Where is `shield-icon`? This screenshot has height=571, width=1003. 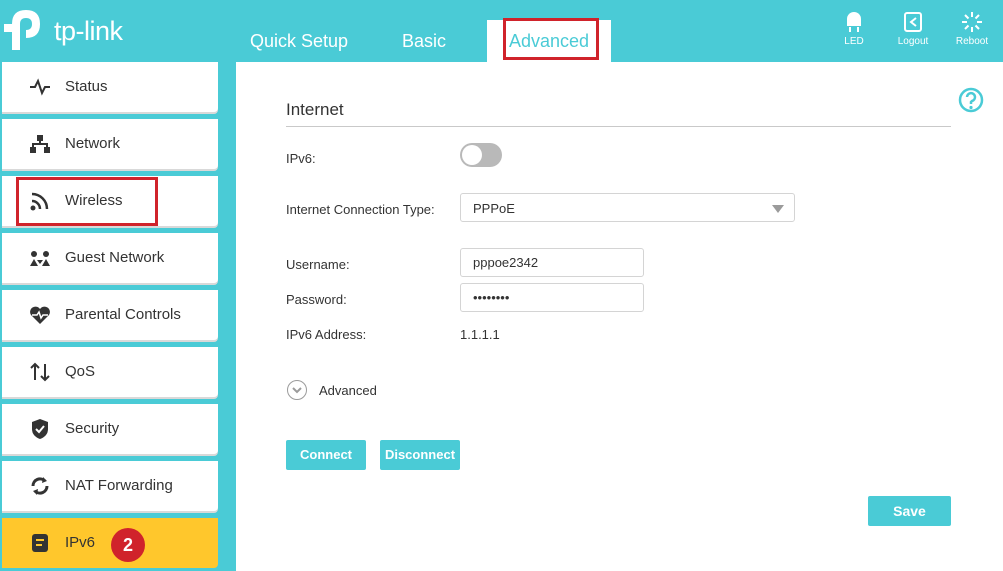 shield-icon is located at coordinates (40, 429).